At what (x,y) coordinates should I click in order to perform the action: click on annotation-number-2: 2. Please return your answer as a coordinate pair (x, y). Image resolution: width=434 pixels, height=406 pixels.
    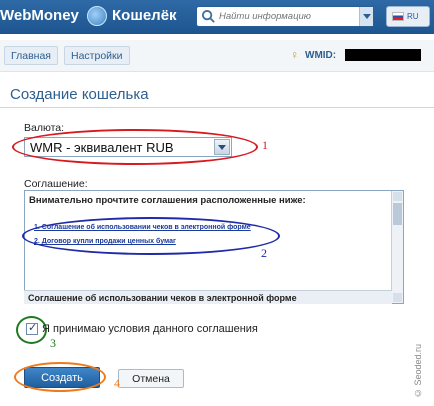
    Looking at the image, I should click on (264, 253).